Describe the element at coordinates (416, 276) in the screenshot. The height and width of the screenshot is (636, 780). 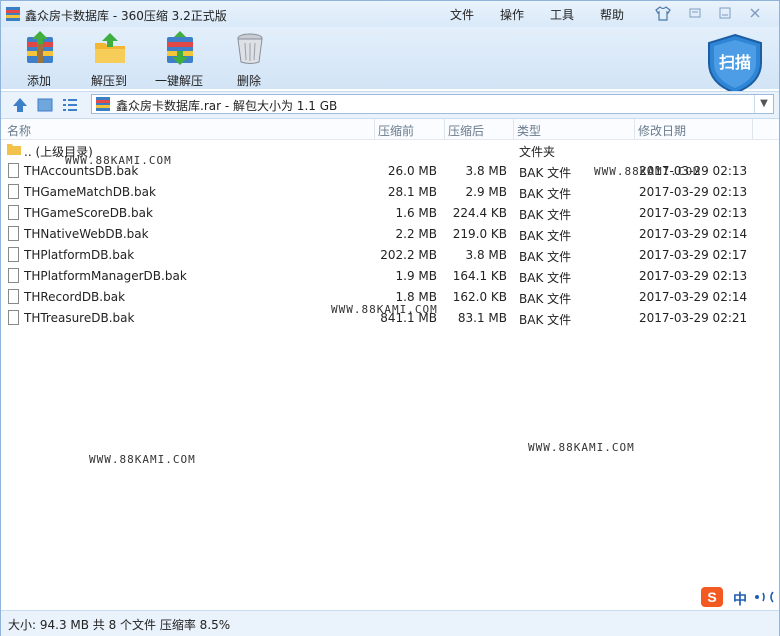
I see `packed-size: 1.9 MB` at that location.